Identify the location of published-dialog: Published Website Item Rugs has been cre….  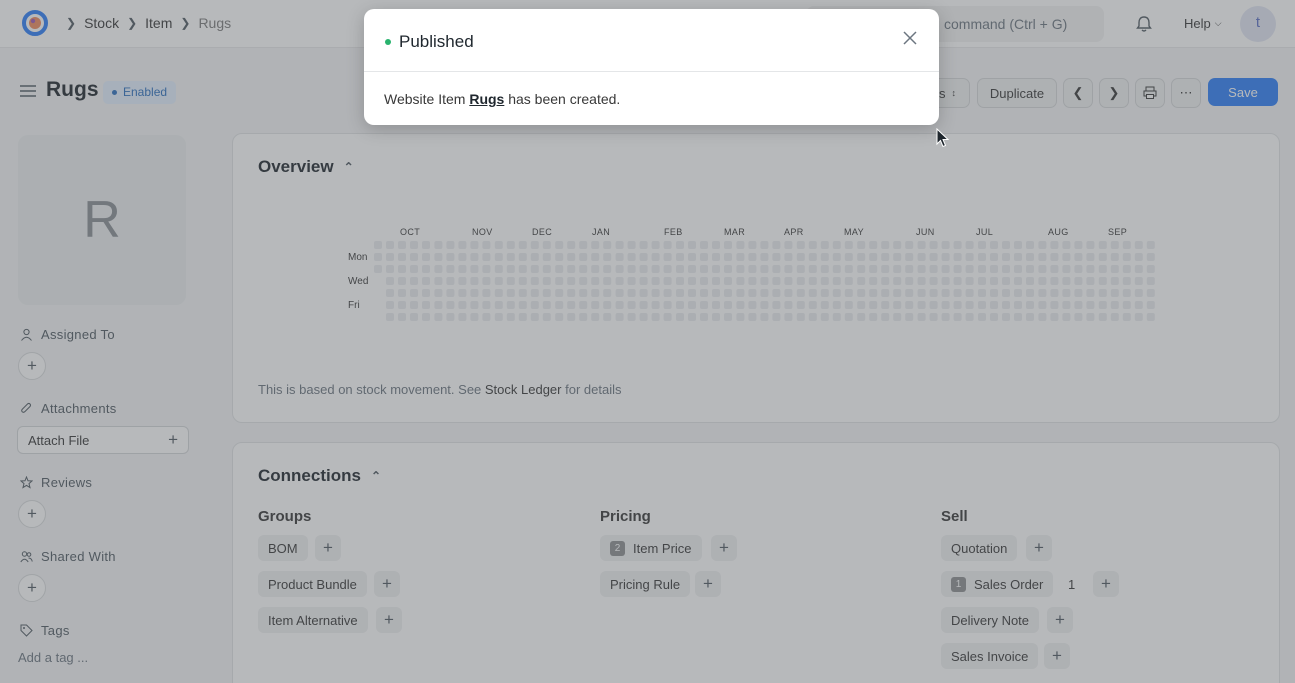
(651, 67).